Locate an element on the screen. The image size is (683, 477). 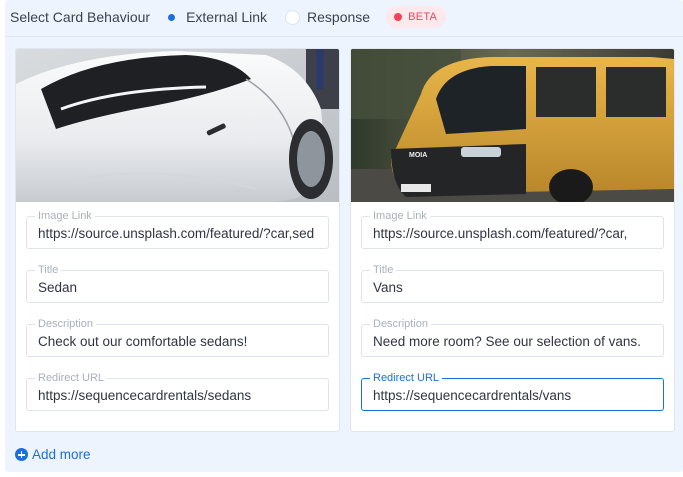
description-input: Check out our comfortable sedans! is located at coordinates (180, 342).